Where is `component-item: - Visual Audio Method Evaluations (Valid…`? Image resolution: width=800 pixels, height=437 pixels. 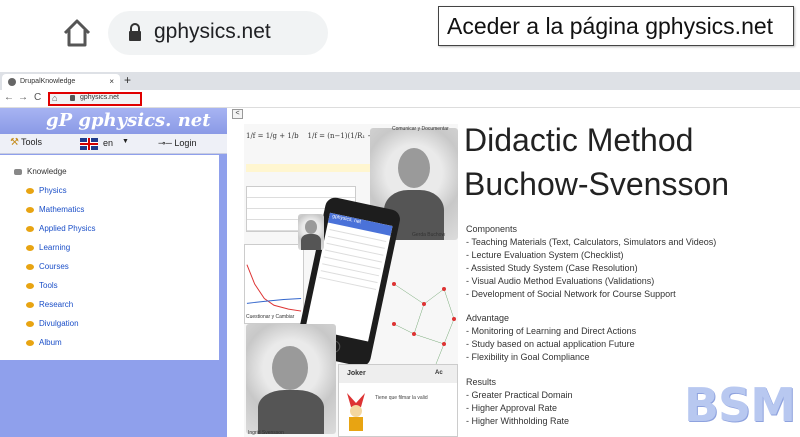 component-item: - Visual Audio Method Evaluations (Valid… is located at coordinates (560, 281).